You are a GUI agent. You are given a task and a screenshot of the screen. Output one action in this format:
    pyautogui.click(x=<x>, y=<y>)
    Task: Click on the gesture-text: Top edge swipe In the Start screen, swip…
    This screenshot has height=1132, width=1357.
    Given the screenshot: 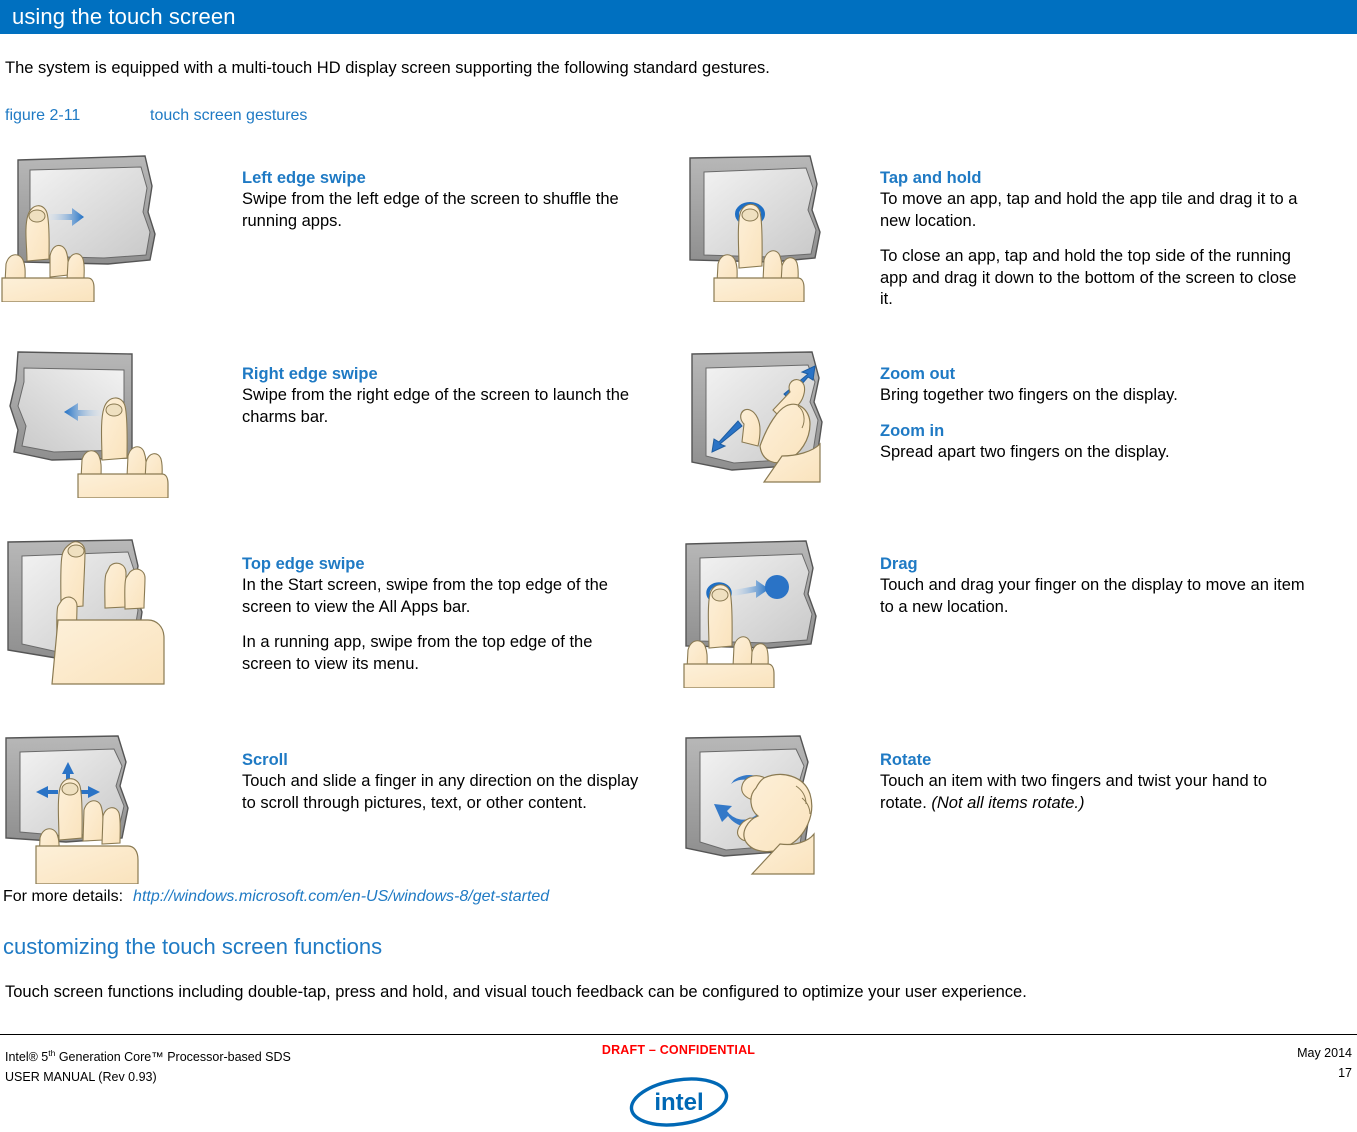 What is the action you would take?
    pyautogui.click(x=442, y=614)
    